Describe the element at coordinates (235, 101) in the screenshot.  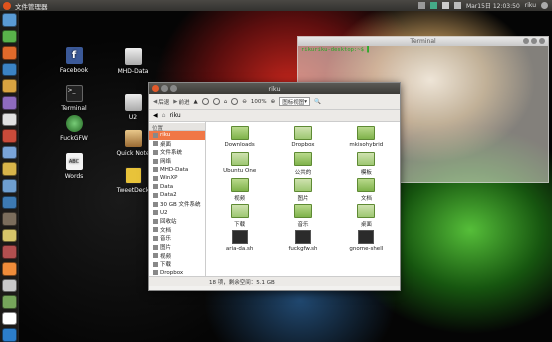
I see `computer-icon` at that location.